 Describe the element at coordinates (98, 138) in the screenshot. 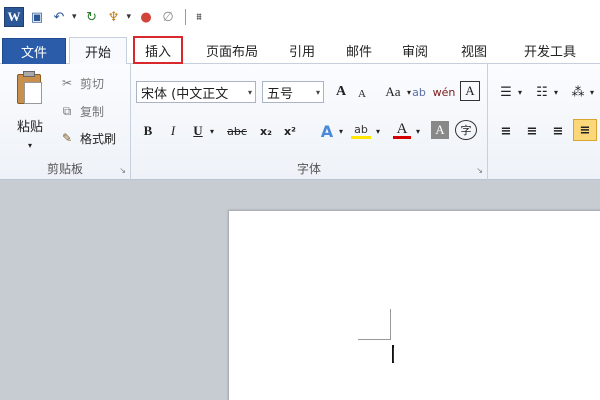

I see `format-painter-label: 格式刷` at that location.